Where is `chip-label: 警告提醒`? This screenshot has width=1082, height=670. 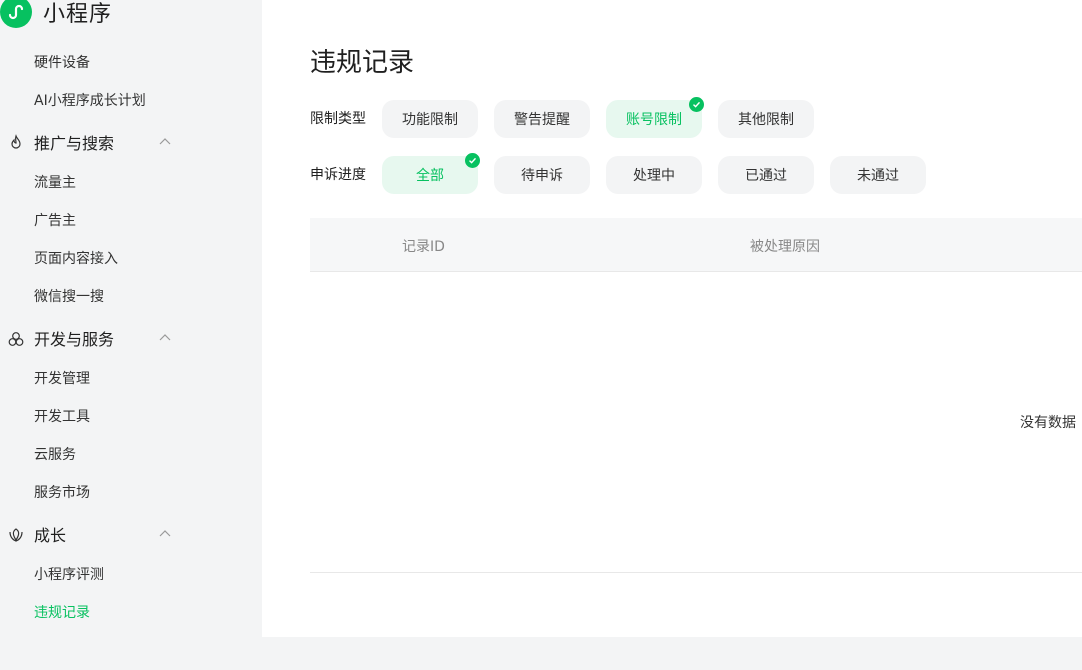
chip-label: 警告提醒 is located at coordinates (542, 120).